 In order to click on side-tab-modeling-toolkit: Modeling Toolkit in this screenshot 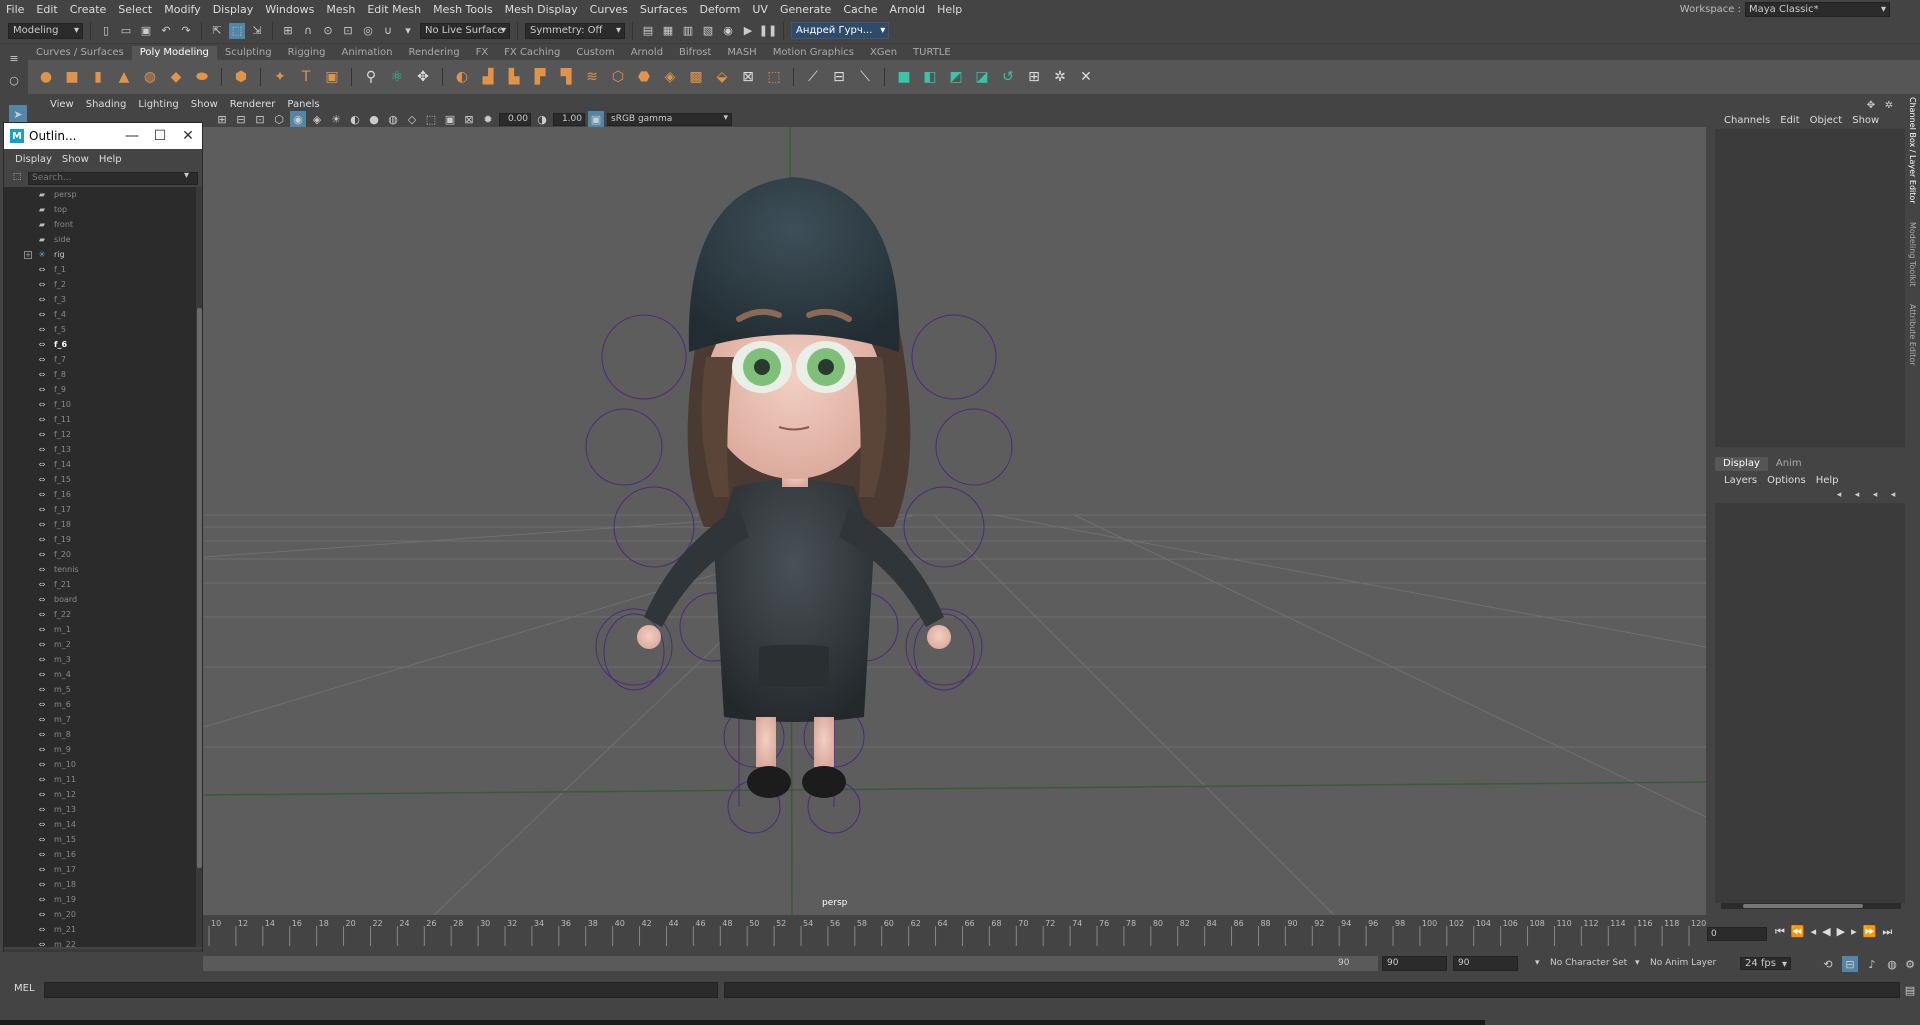, I will do `click(1912, 254)`.